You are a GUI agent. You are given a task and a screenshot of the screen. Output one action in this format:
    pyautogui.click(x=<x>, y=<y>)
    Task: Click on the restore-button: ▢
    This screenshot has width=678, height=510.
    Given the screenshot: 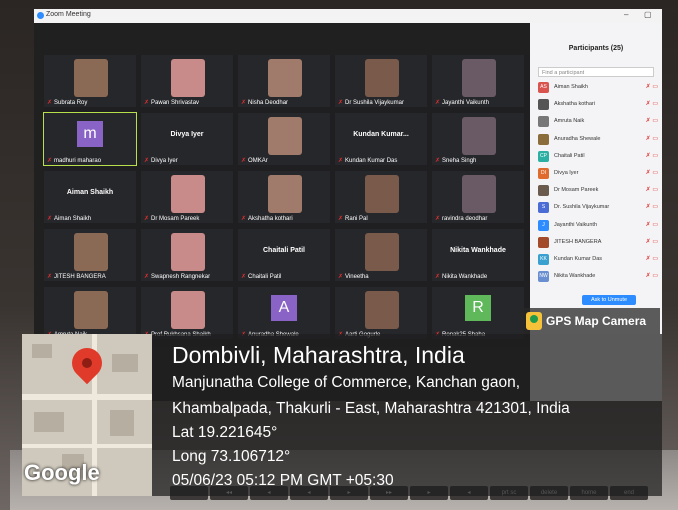 What is the action you would take?
    pyautogui.click(x=648, y=14)
    